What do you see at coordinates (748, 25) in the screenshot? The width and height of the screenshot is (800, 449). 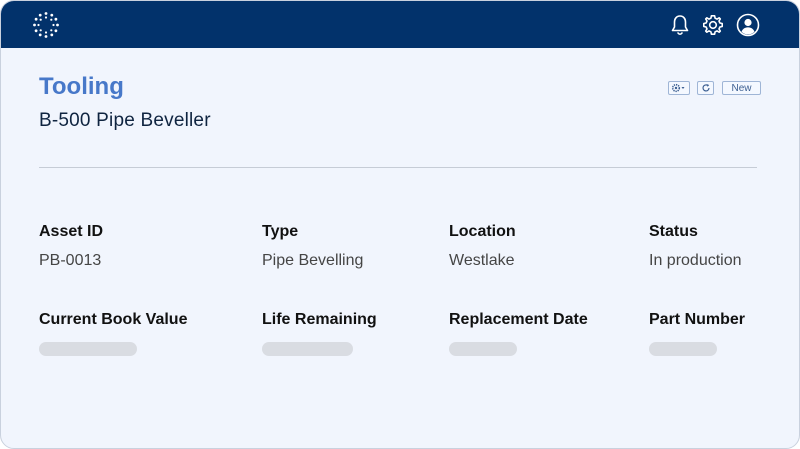 I see `account-icon` at bounding box center [748, 25].